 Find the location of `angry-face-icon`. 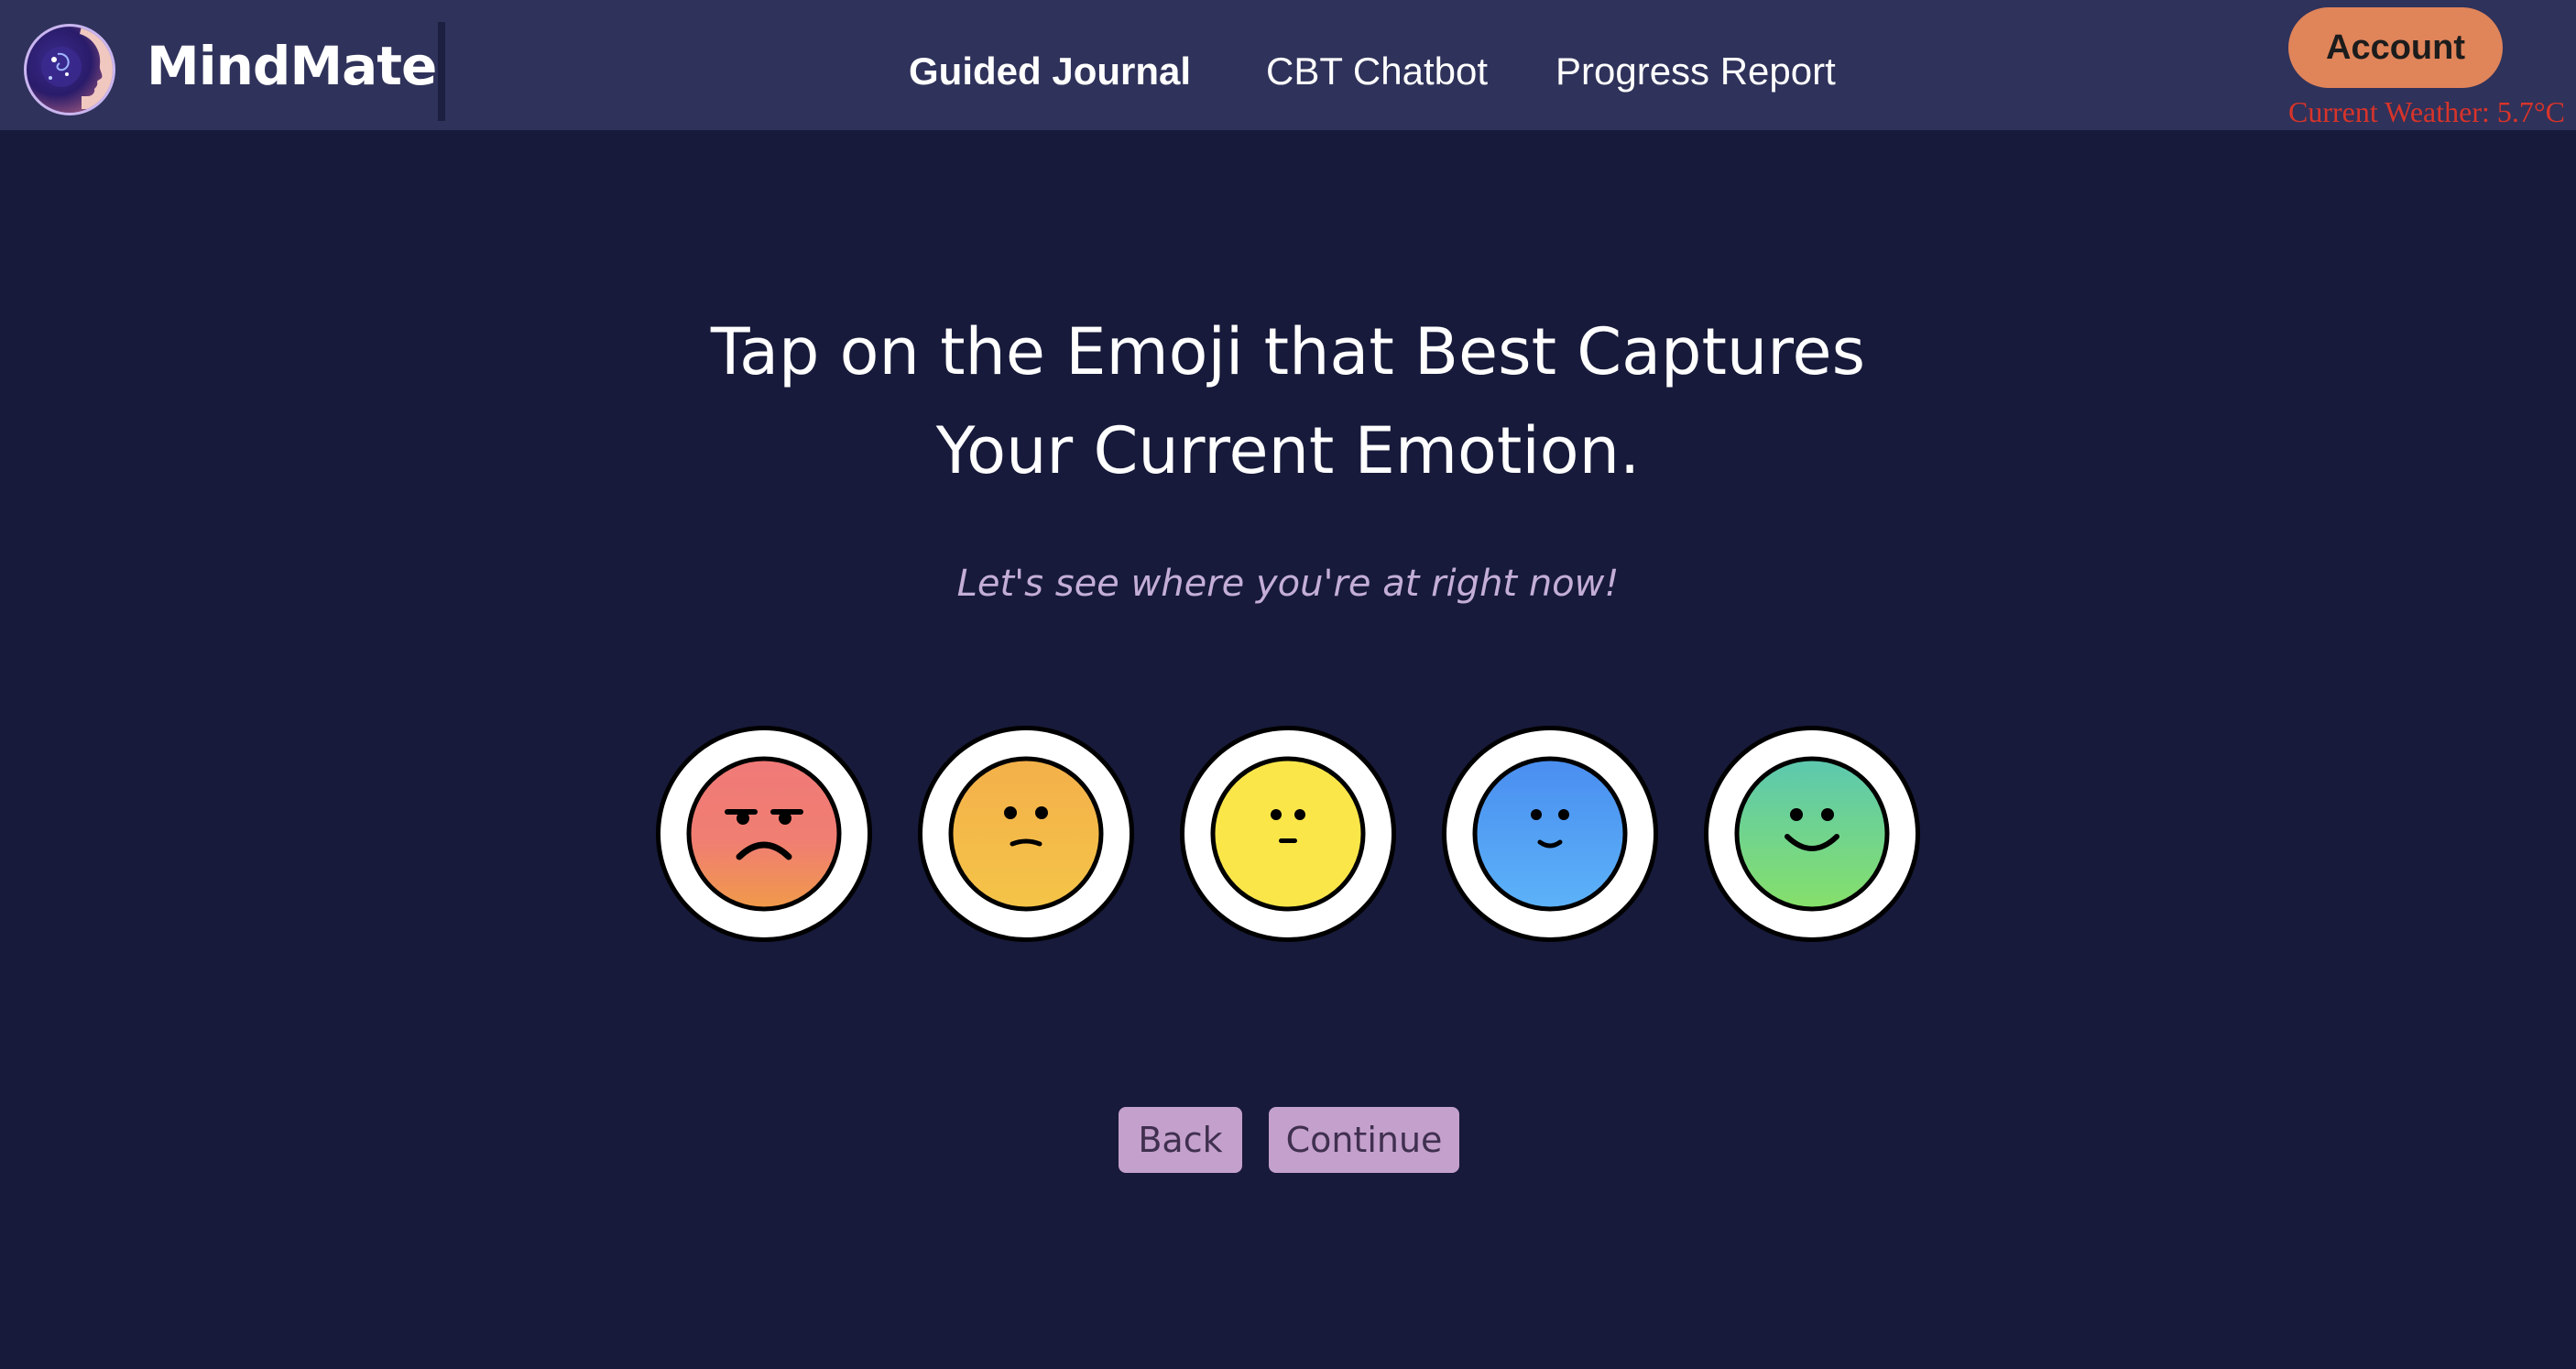

angry-face-icon is located at coordinates (764, 834).